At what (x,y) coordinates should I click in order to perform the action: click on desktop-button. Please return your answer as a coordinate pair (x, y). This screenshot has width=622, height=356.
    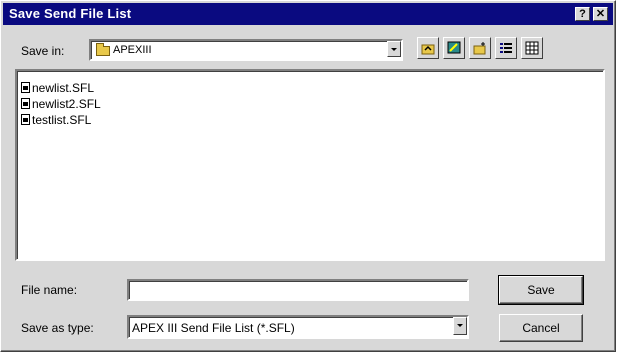
    Looking at the image, I should click on (454, 48).